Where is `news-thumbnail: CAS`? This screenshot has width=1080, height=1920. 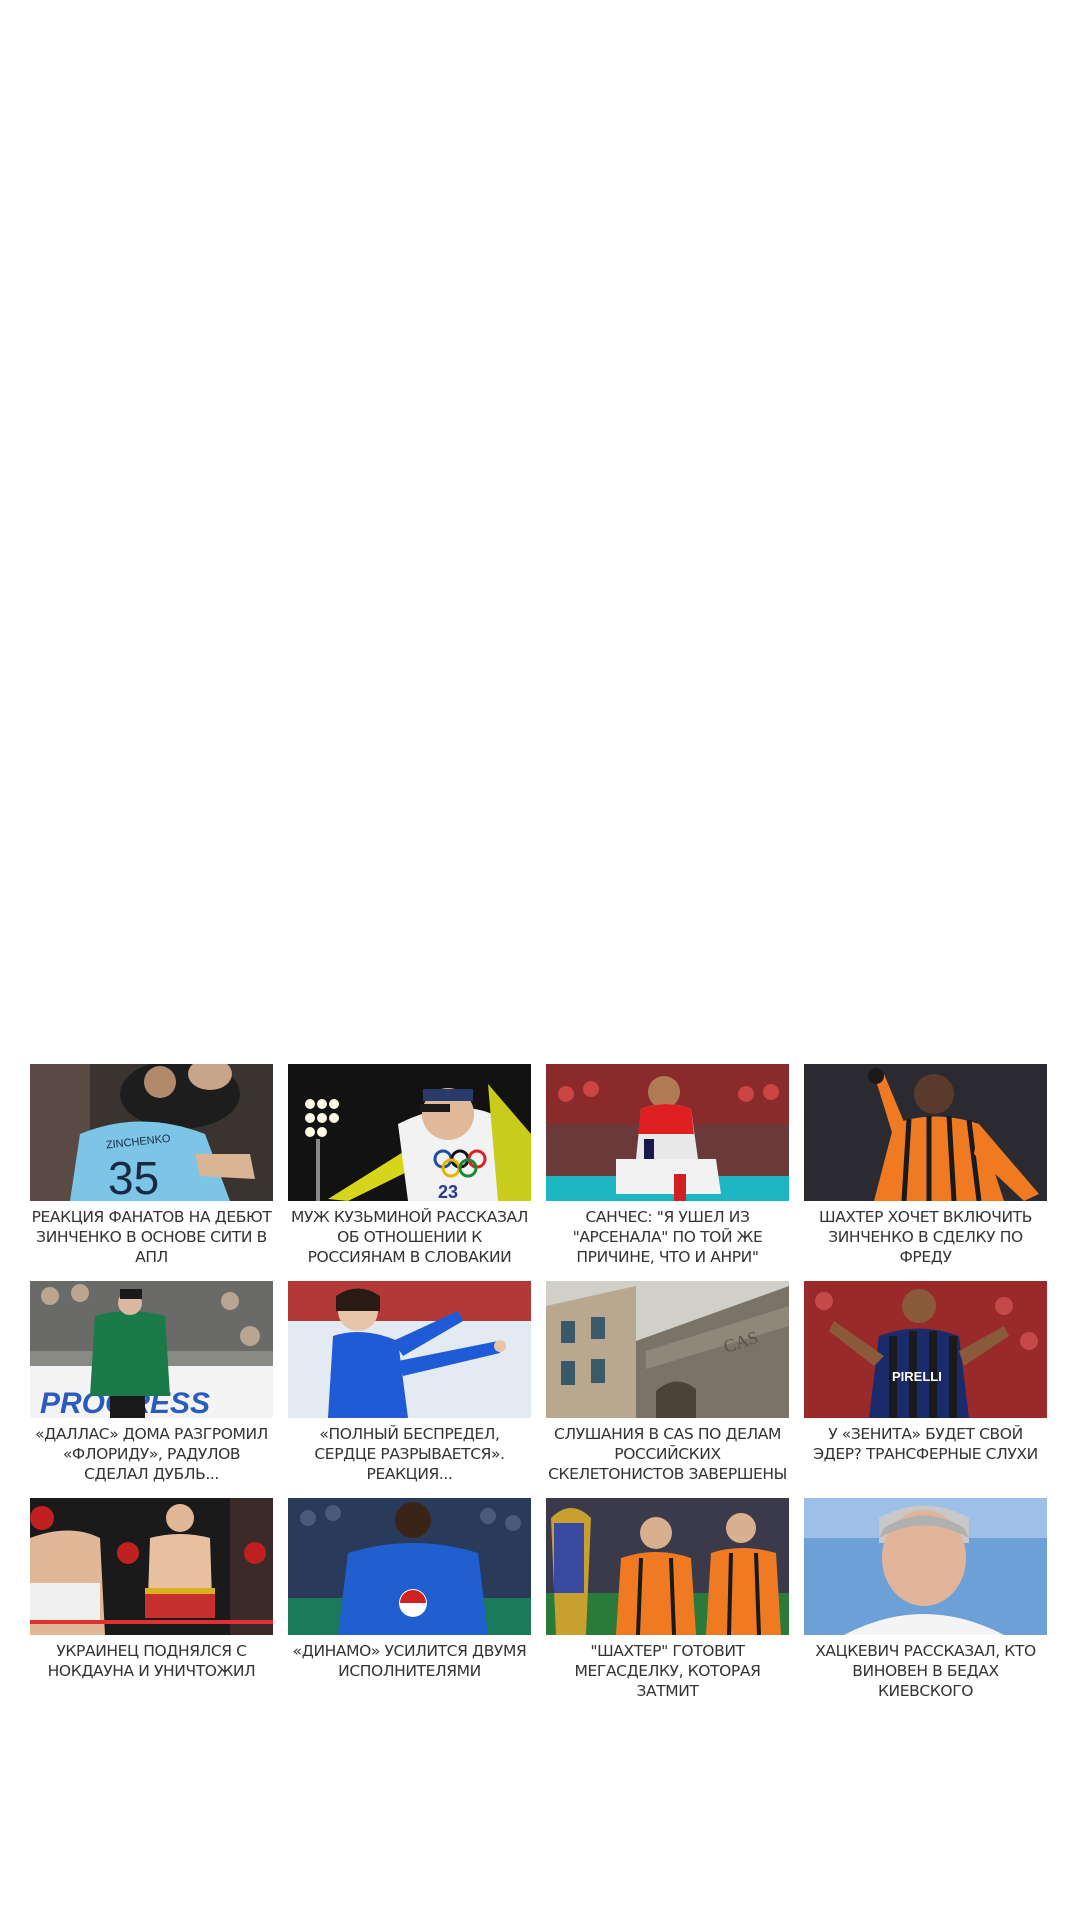 news-thumbnail: CAS is located at coordinates (667, 1349).